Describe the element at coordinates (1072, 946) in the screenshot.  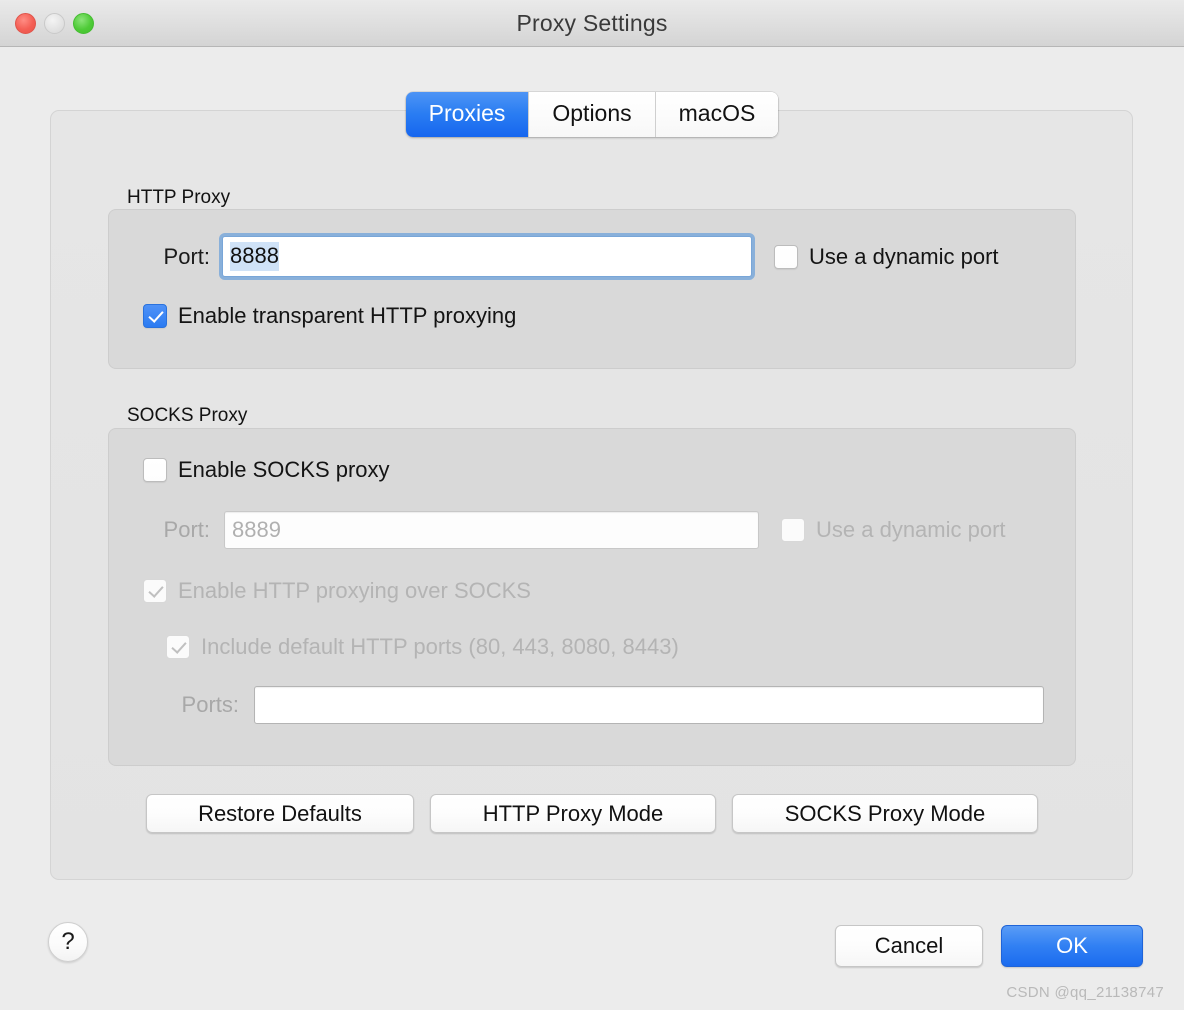
I see `ok-button: OK` at that location.